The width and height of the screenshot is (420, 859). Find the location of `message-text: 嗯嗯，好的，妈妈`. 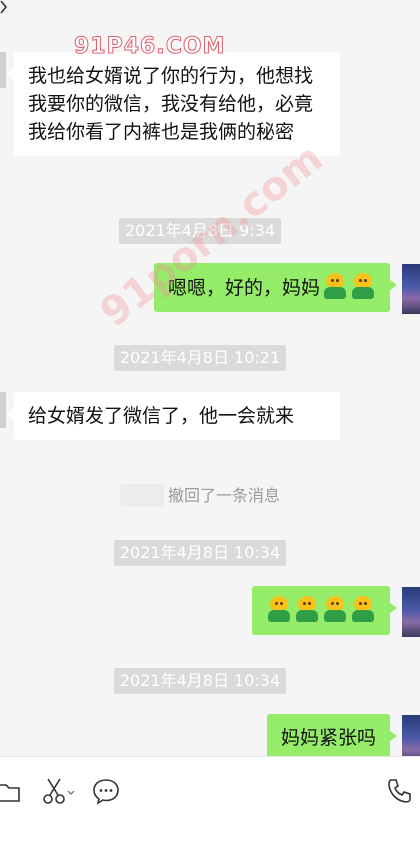

message-text: 嗯嗯，好的，妈妈 is located at coordinates (243, 288).